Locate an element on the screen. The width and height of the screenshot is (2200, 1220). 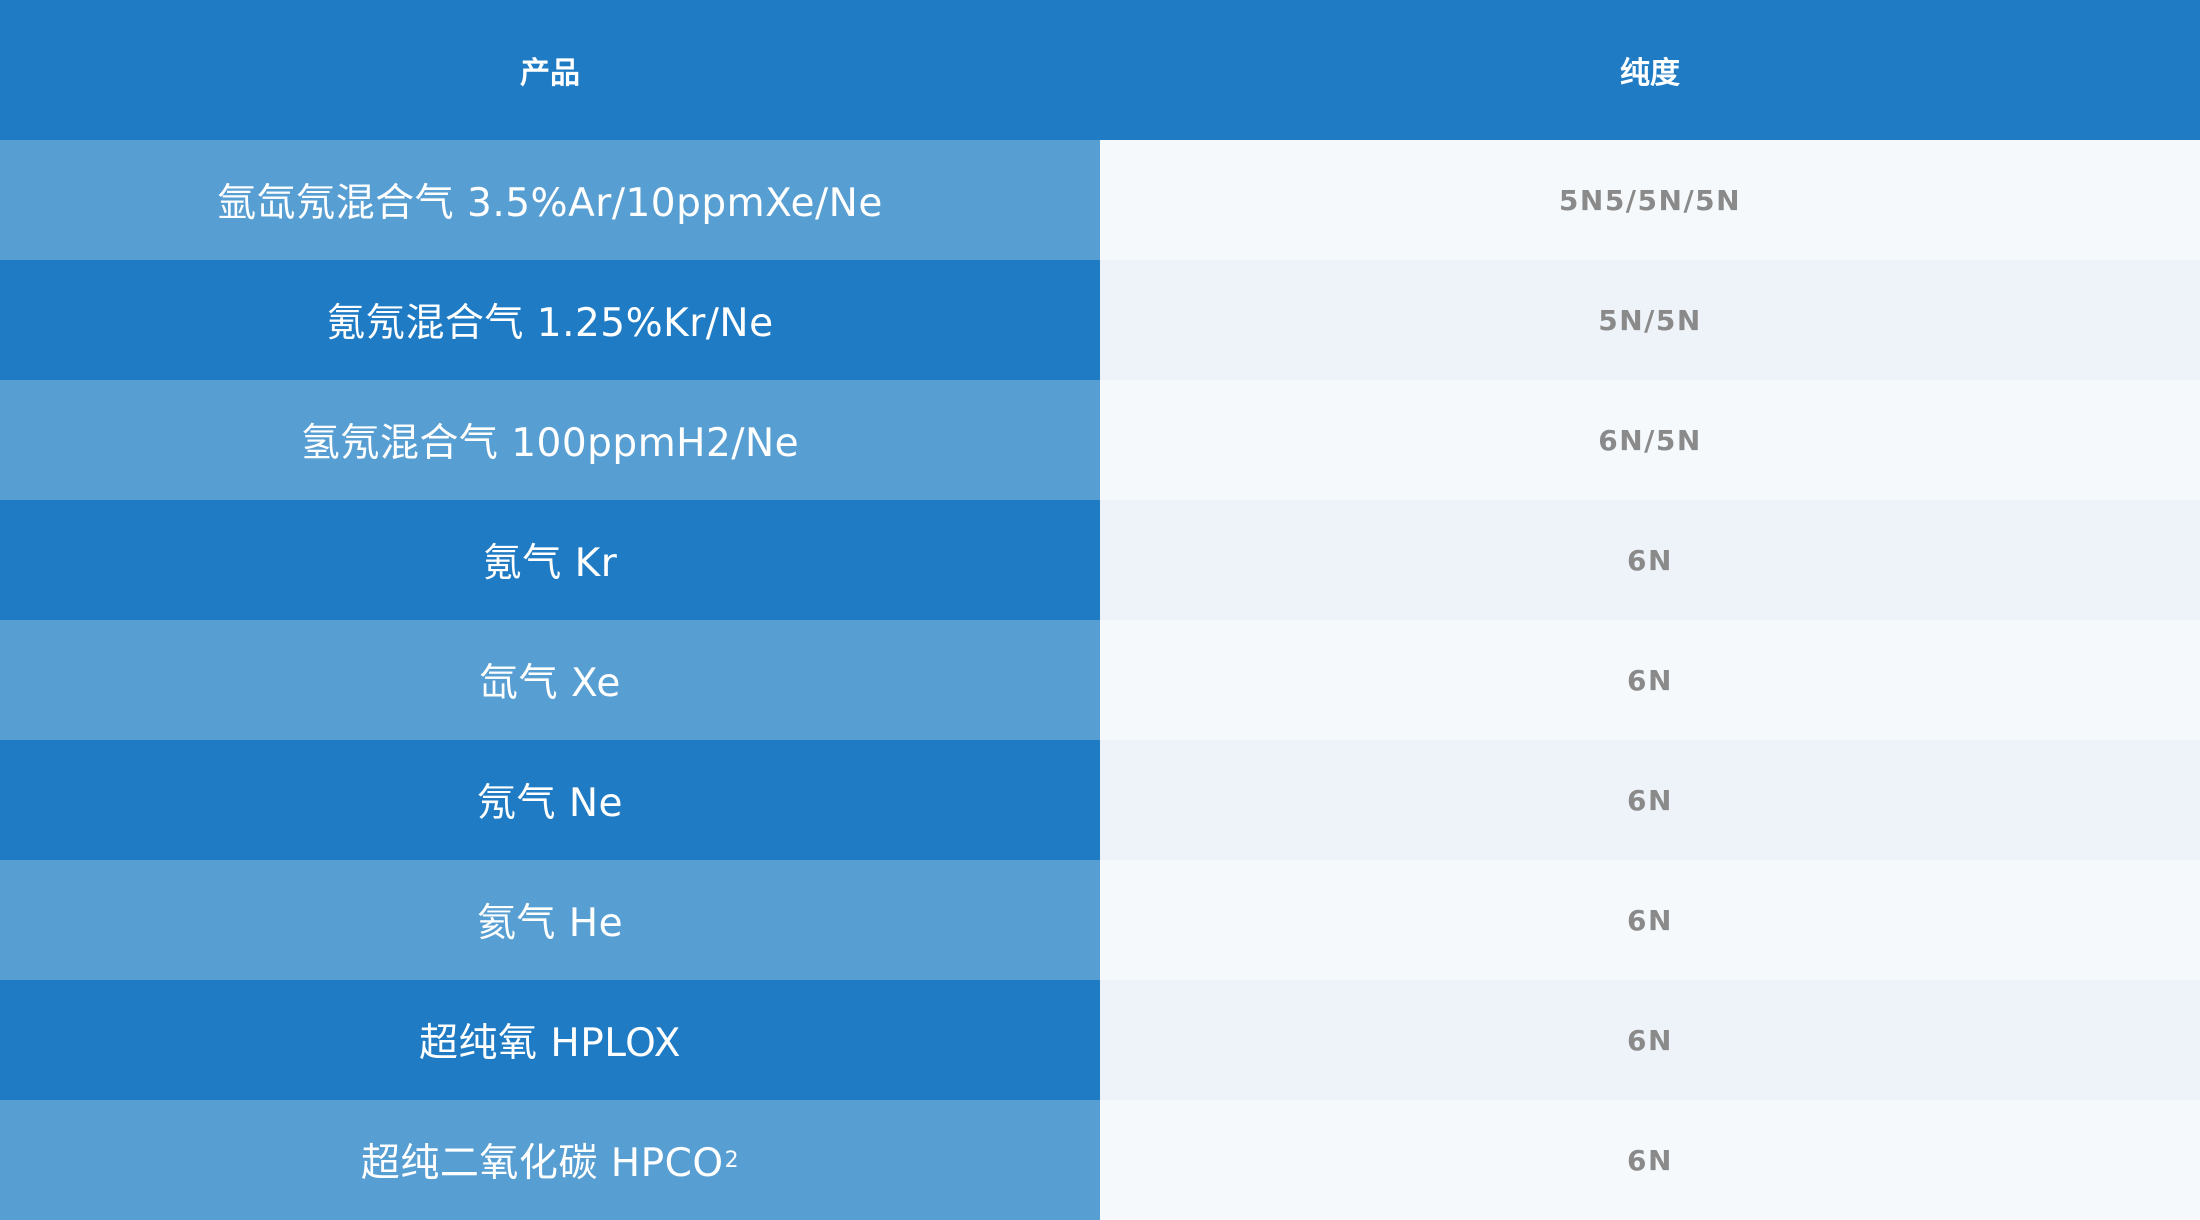
product-cell: 氩氙氖混合气 3.5%Ar/10ppmXe/Ne is located at coordinates (550, 200).